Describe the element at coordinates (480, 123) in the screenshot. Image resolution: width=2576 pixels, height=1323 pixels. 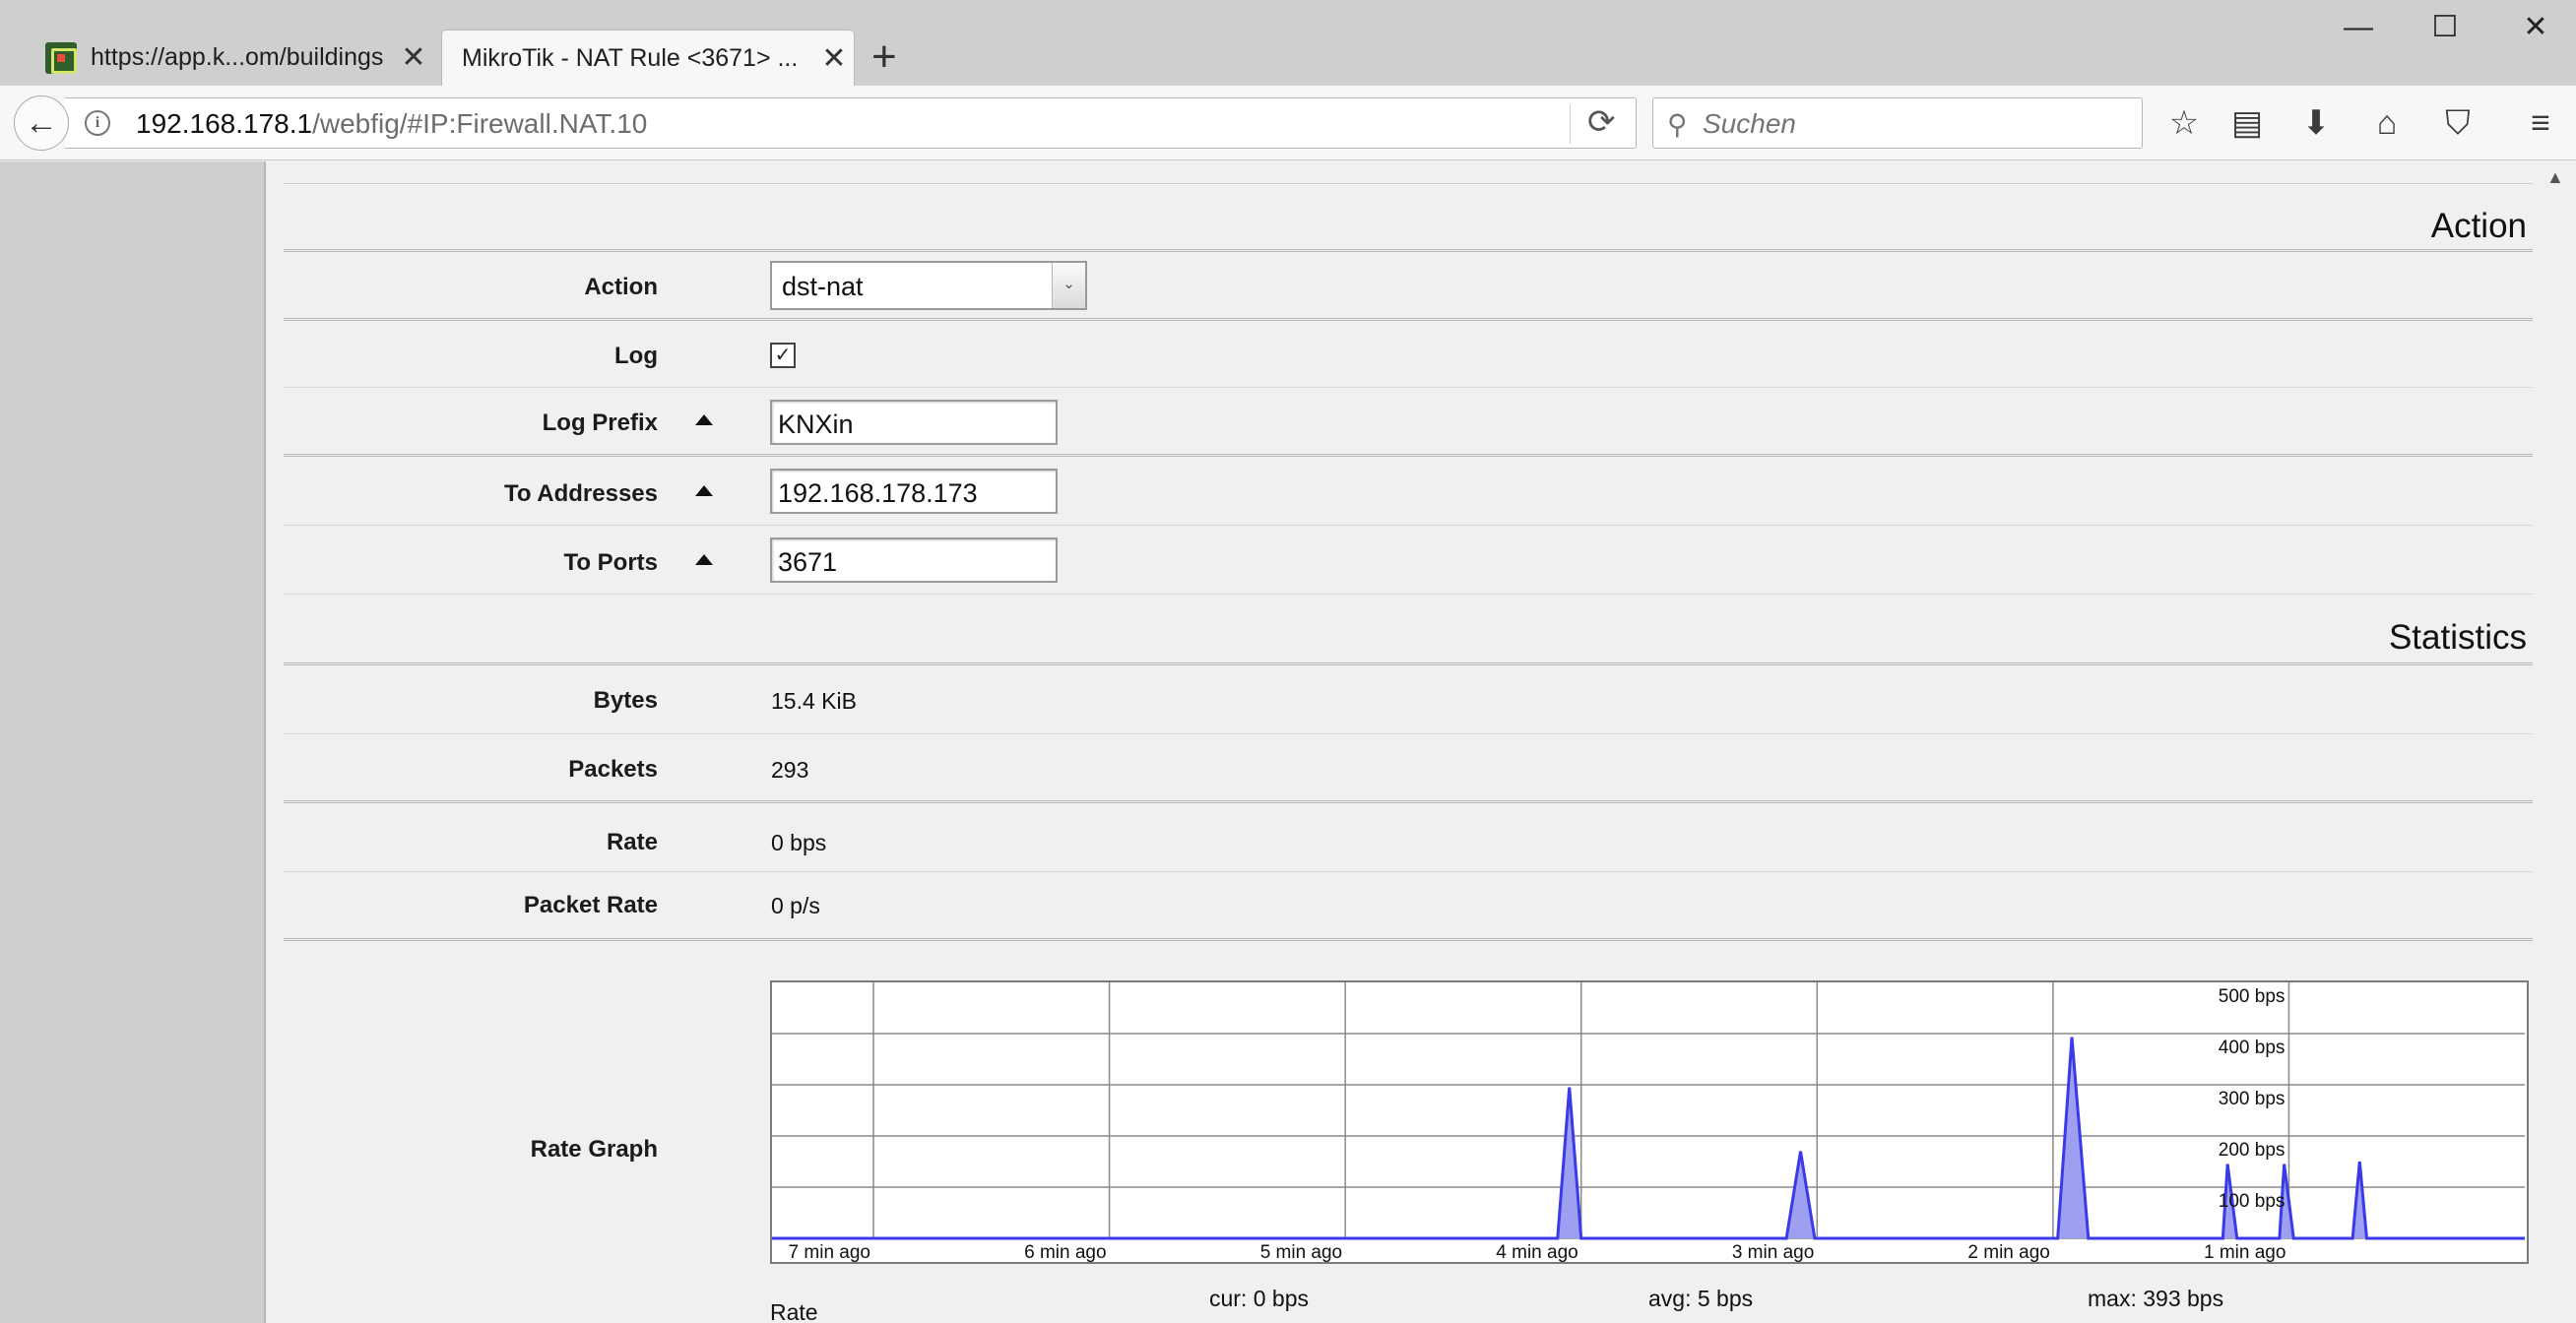
I see `url-path: /webfig/#IP:Firewall.NAT.10` at that location.